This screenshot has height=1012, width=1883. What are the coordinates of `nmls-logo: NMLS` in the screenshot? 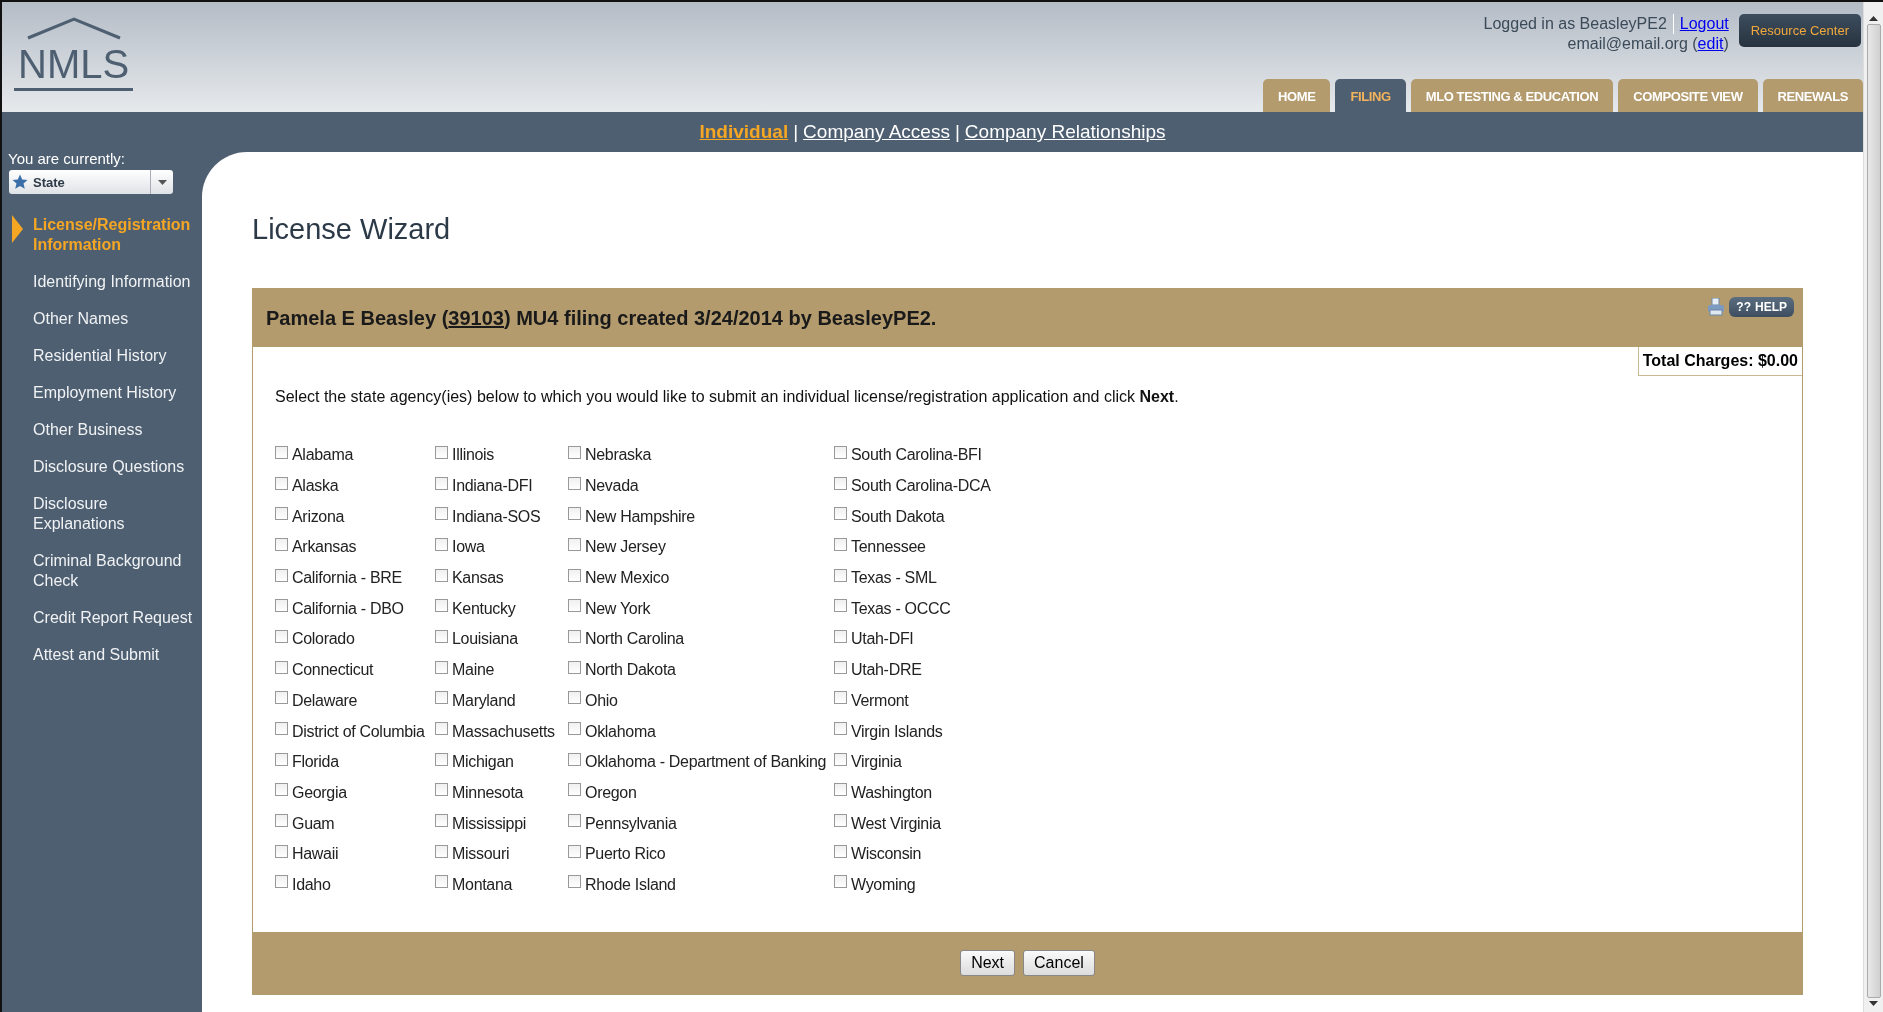 It's located at (74, 53).